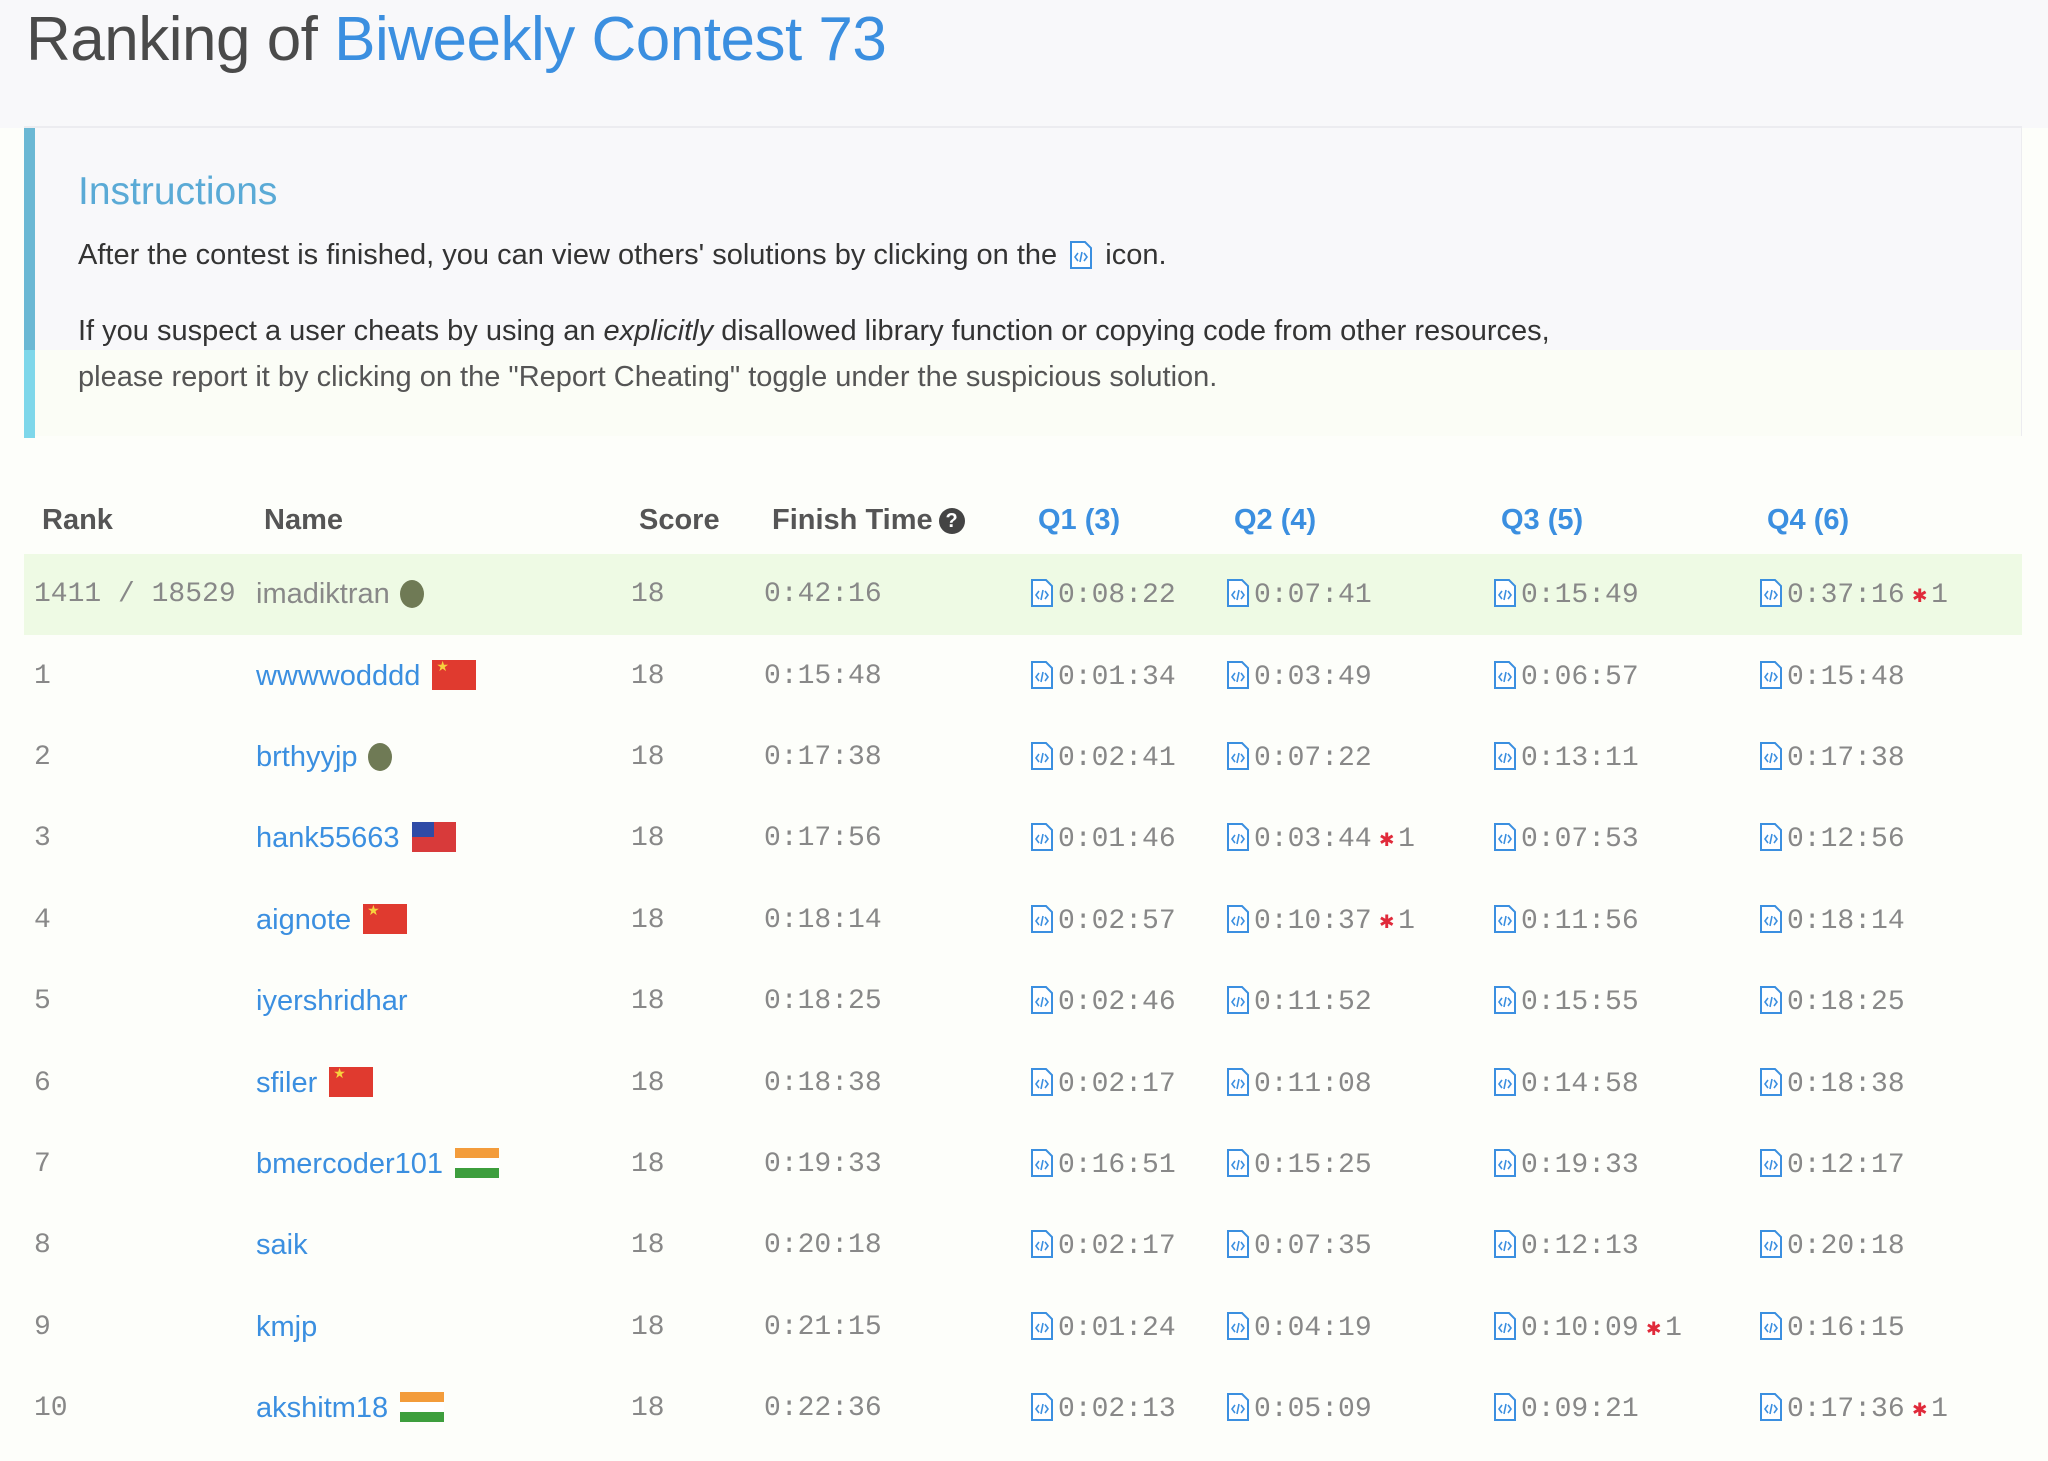  I want to click on user-link: bmercoder101, so click(349, 1164).